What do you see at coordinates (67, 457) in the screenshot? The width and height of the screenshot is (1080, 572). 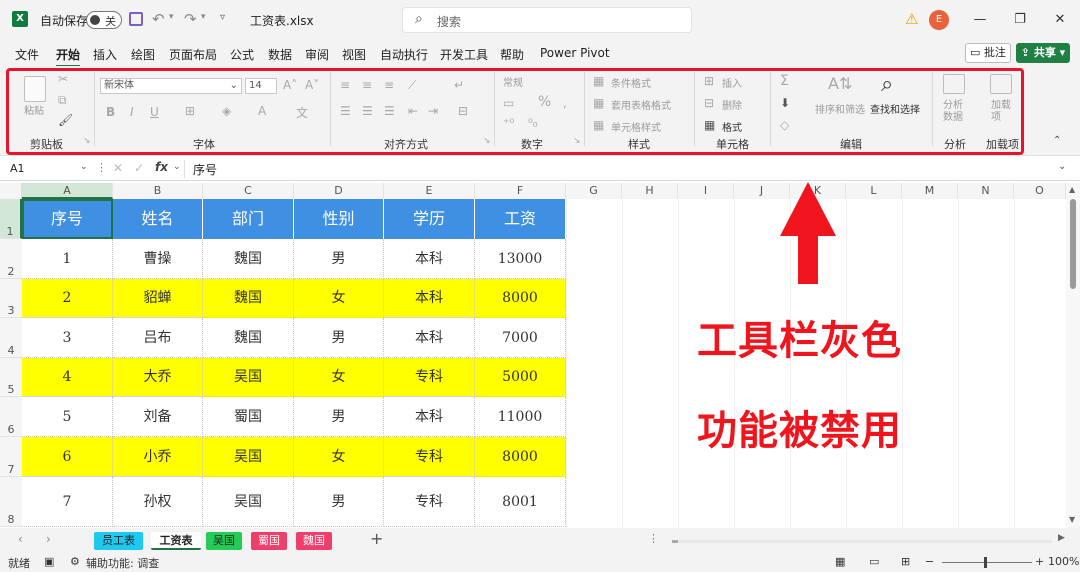 I see `table-cell: 6` at bounding box center [67, 457].